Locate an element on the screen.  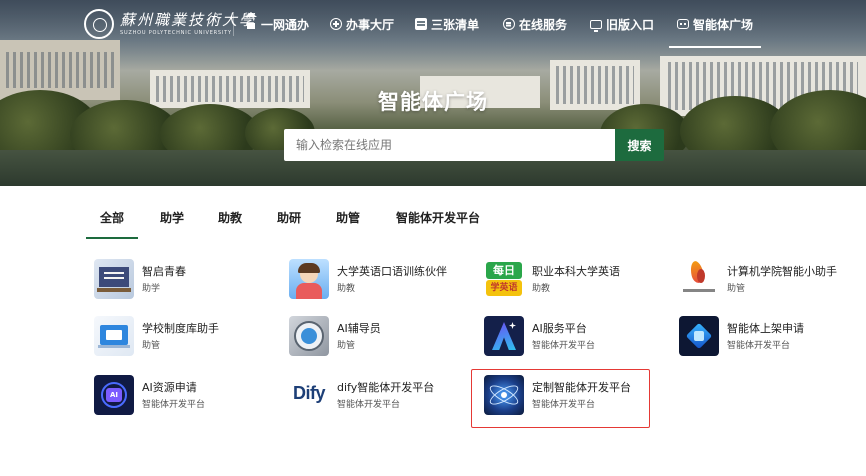
university-logo: 蘇州職業技術大學 SUZHOU POLYTECHNIC UNIVERSITY is located at coordinates (170, 24).